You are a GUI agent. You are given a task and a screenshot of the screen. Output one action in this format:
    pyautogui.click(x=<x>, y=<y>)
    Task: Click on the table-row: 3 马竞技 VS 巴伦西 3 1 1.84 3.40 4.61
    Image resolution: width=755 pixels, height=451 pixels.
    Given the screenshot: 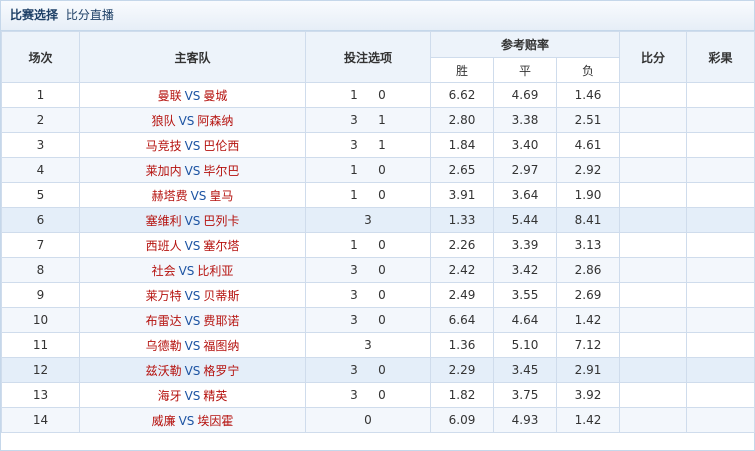 What is the action you would take?
    pyautogui.click(x=378, y=145)
    